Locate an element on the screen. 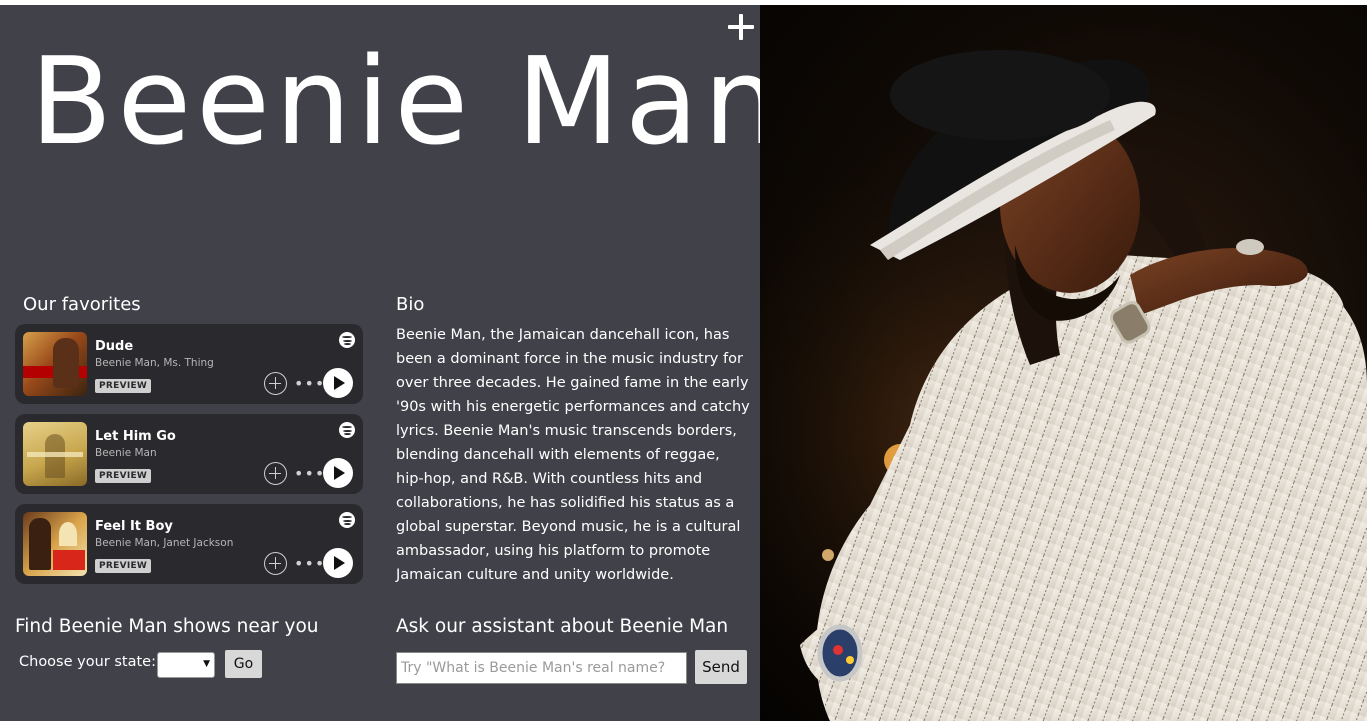 This screenshot has width=1367, height=721. chevron-down-icon: ▼ is located at coordinates (206, 664).